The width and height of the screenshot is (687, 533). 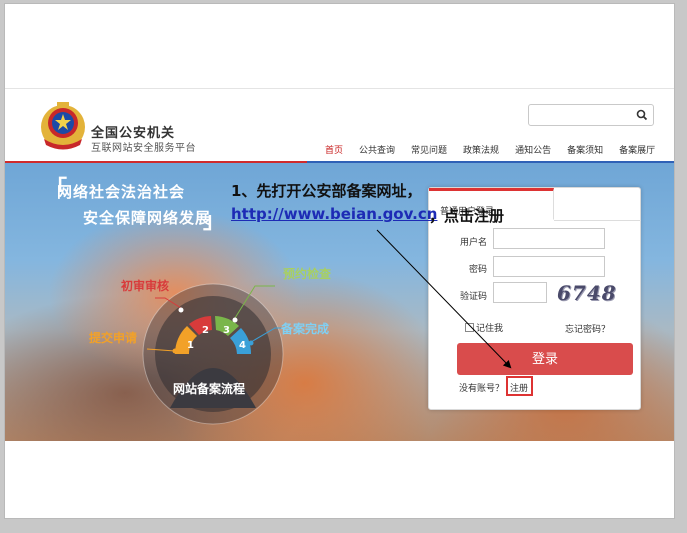 What do you see at coordinates (519, 386) in the screenshot?
I see `register-link: 注册` at bounding box center [519, 386].